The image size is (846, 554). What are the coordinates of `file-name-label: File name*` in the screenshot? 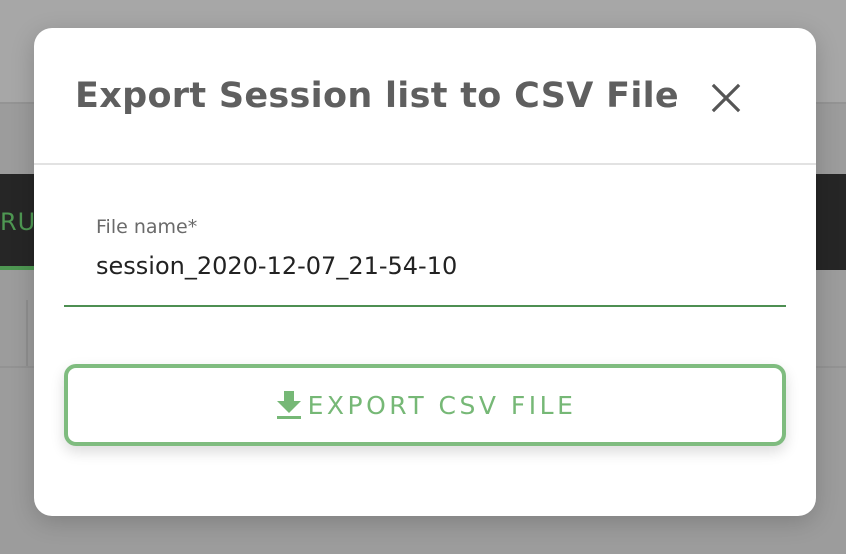 It's located at (147, 227).